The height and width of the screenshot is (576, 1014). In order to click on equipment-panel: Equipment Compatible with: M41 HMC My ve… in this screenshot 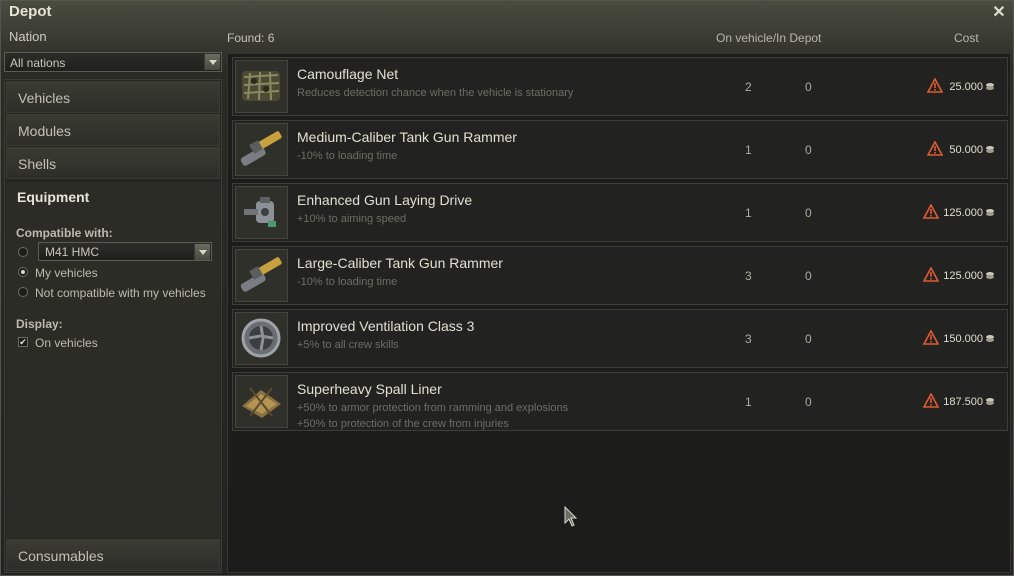, I will do `click(113, 360)`.